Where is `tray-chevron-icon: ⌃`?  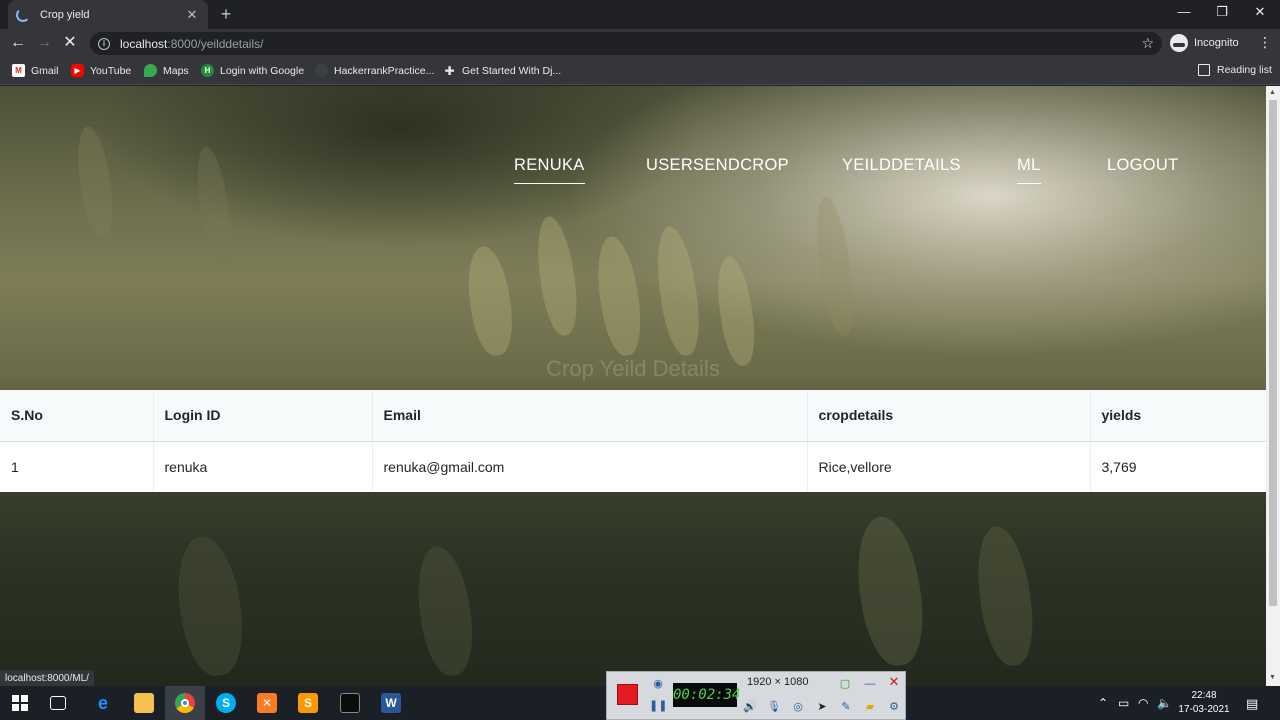 tray-chevron-icon: ⌃ is located at coordinates (1103, 703).